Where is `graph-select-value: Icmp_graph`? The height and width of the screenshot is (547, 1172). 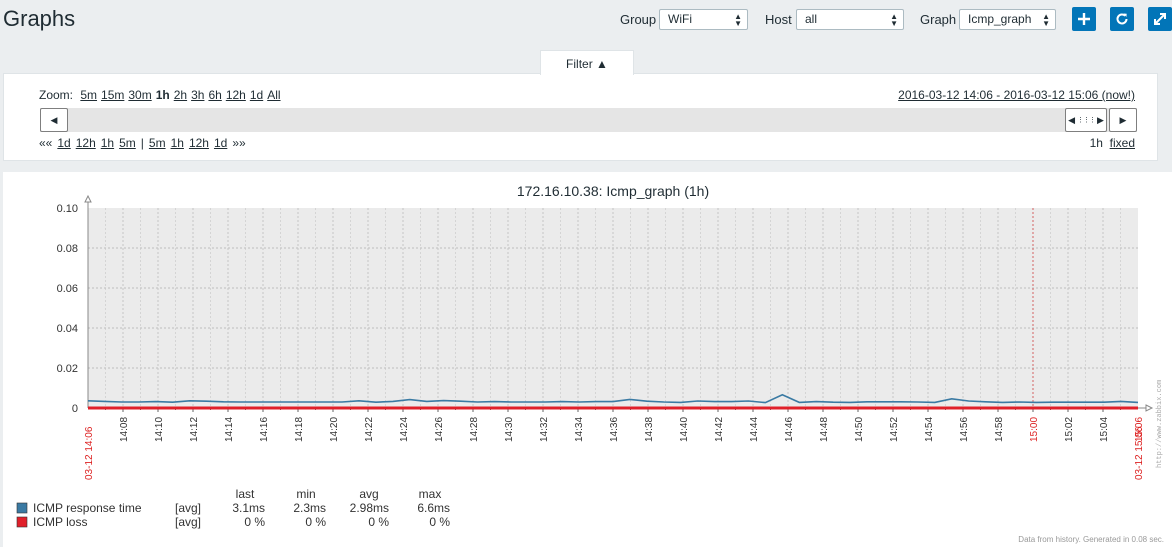
graph-select-value: Icmp_graph is located at coordinates (1000, 19).